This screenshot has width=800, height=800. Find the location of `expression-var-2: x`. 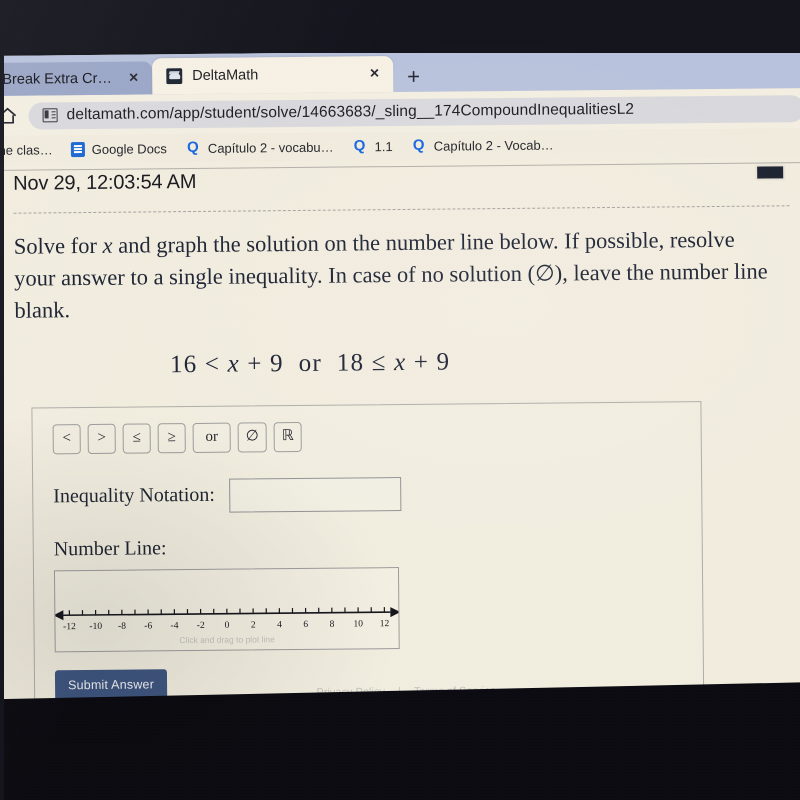

expression-var-2: x is located at coordinates (400, 362).